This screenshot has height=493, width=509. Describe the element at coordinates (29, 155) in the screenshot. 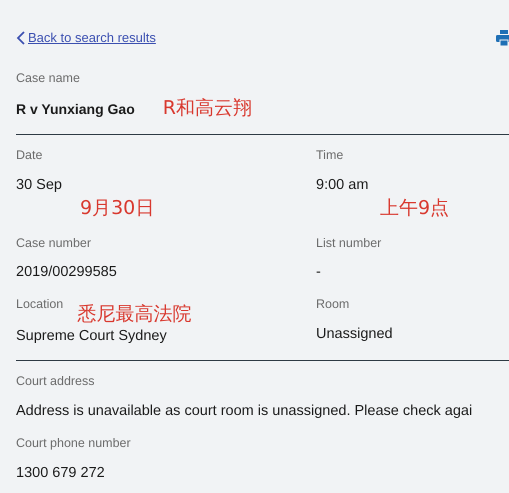

I see `field-label: Date` at that location.